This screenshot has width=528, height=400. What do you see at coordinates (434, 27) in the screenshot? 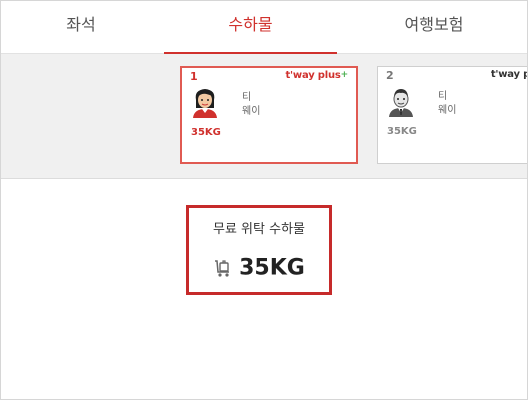
I see `tab-travel-insurance: 여행보험` at bounding box center [434, 27].